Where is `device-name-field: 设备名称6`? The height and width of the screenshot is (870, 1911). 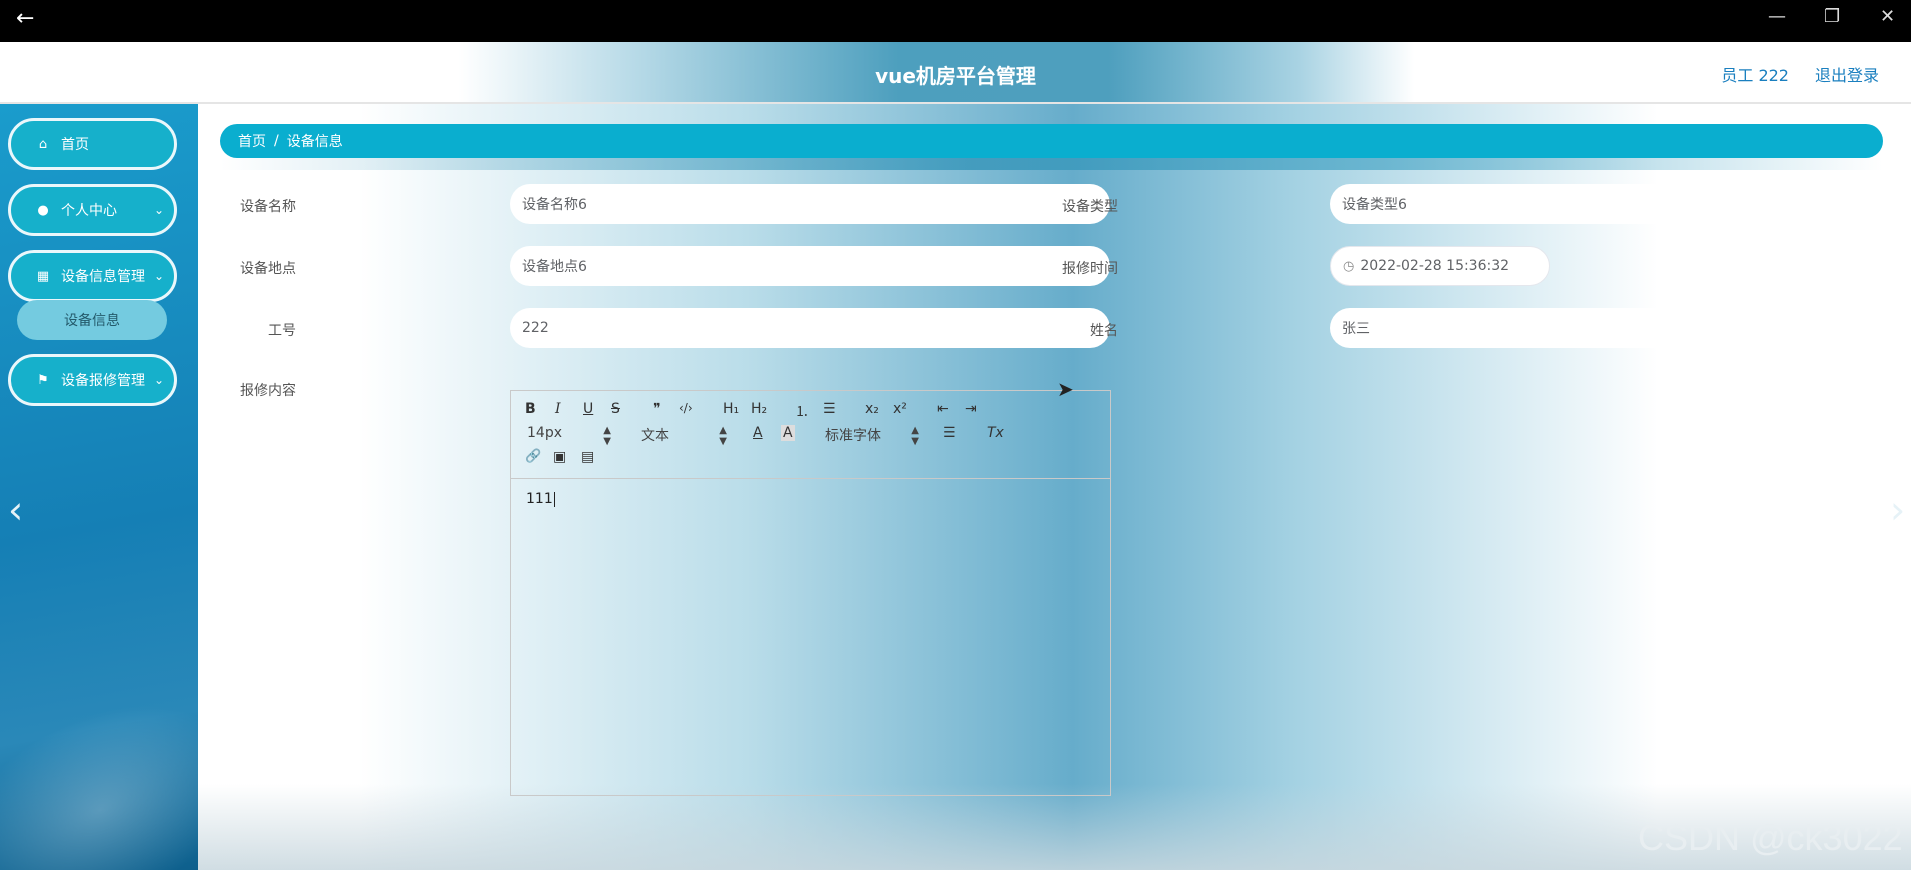
device-name-field: 设备名称6 is located at coordinates (810, 204).